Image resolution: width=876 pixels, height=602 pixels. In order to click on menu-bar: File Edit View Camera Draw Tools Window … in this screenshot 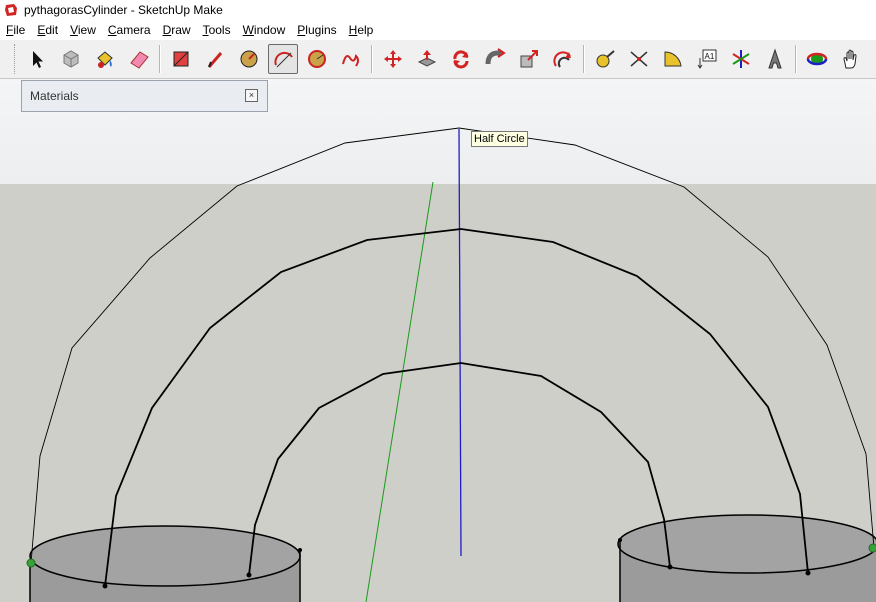, I will do `click(438, 30)`.